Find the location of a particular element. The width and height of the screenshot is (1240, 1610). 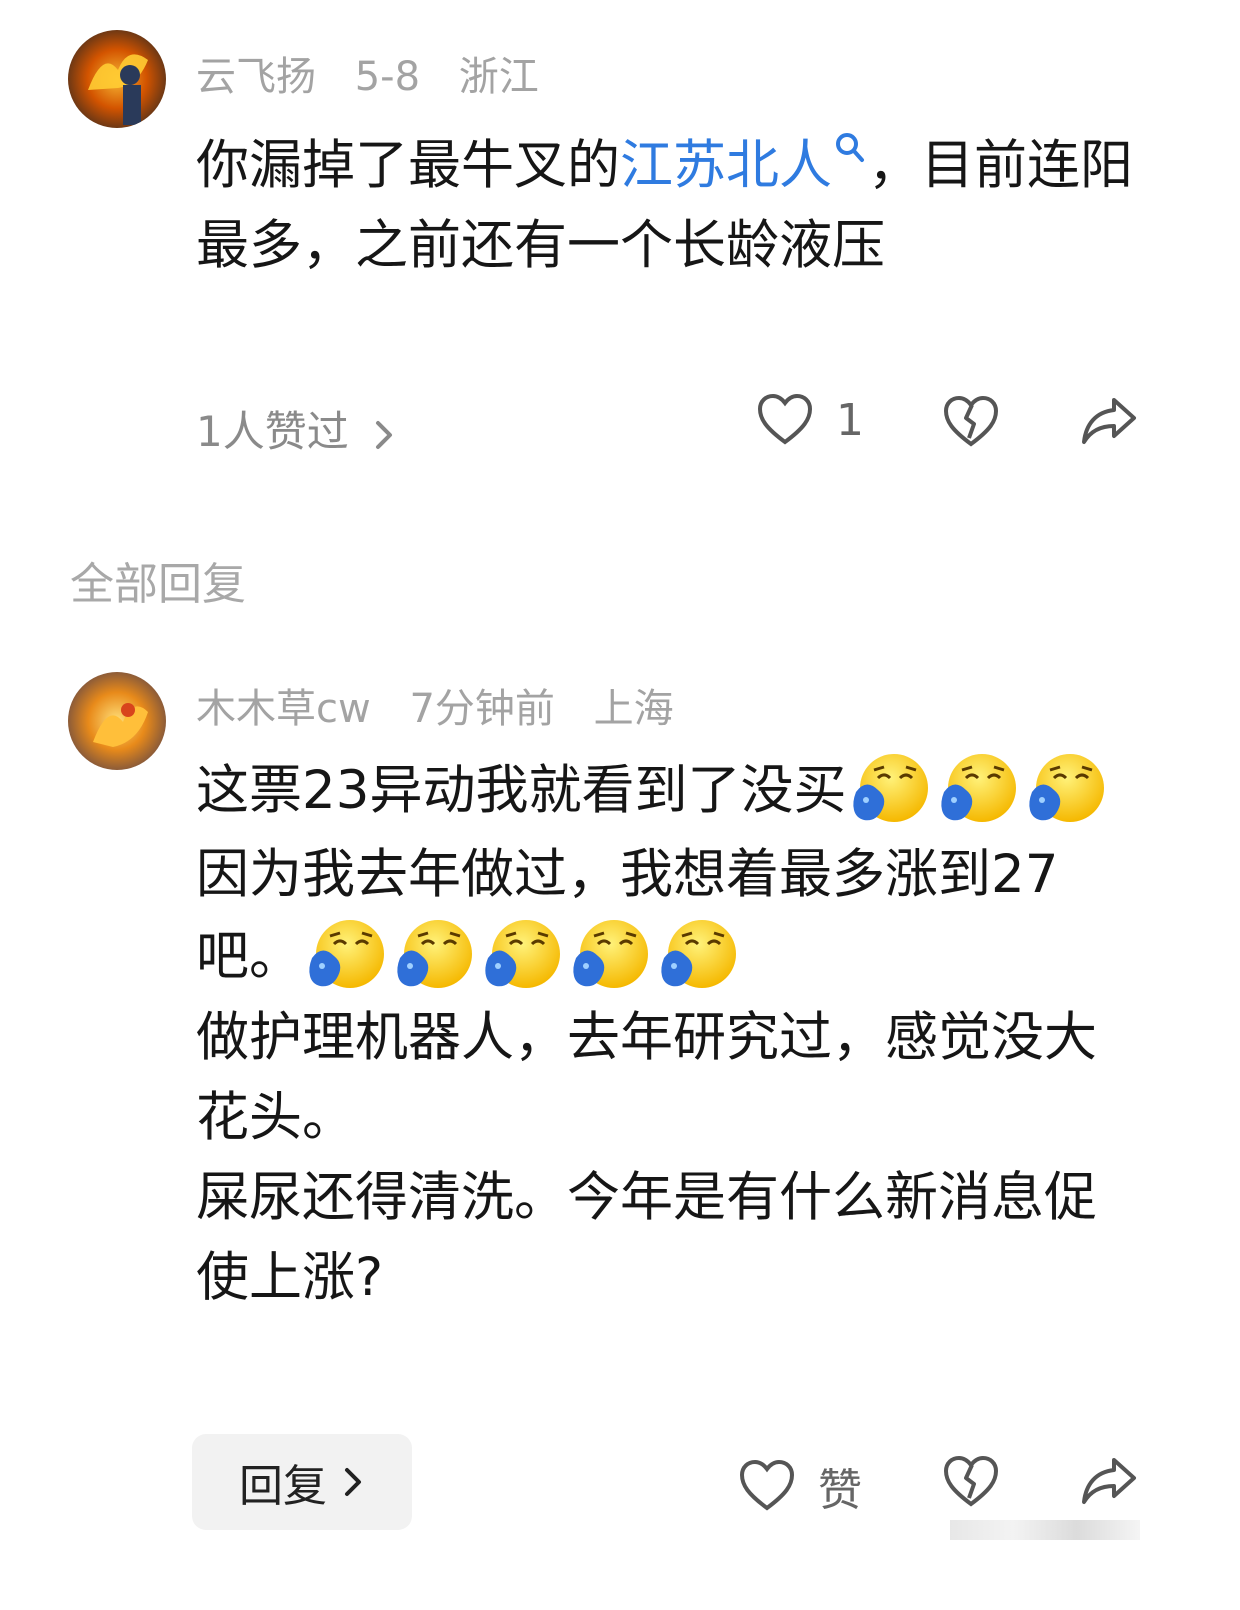

comment-text: 你漏掉了最牛叉的江苏北人 ，目前连阳最多，之前还有一个长龄液压 is located at coordinates (666, 206).